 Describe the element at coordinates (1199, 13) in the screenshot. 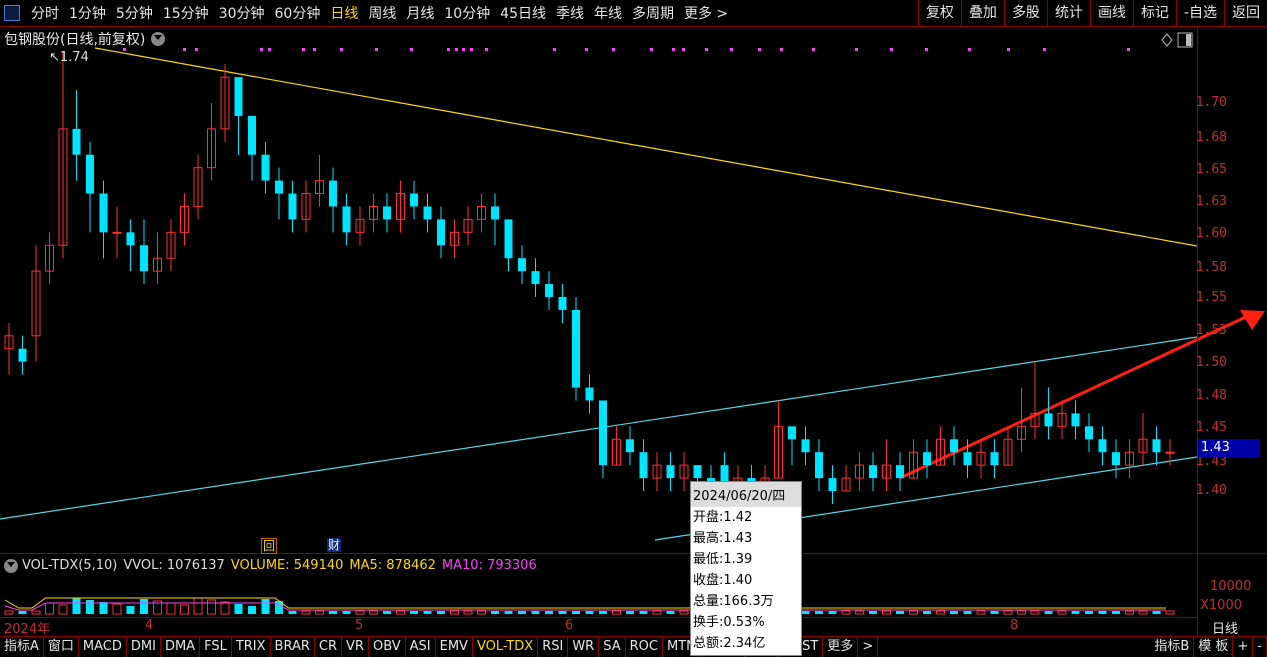

I see `toolbar-button: -自选` at that location.